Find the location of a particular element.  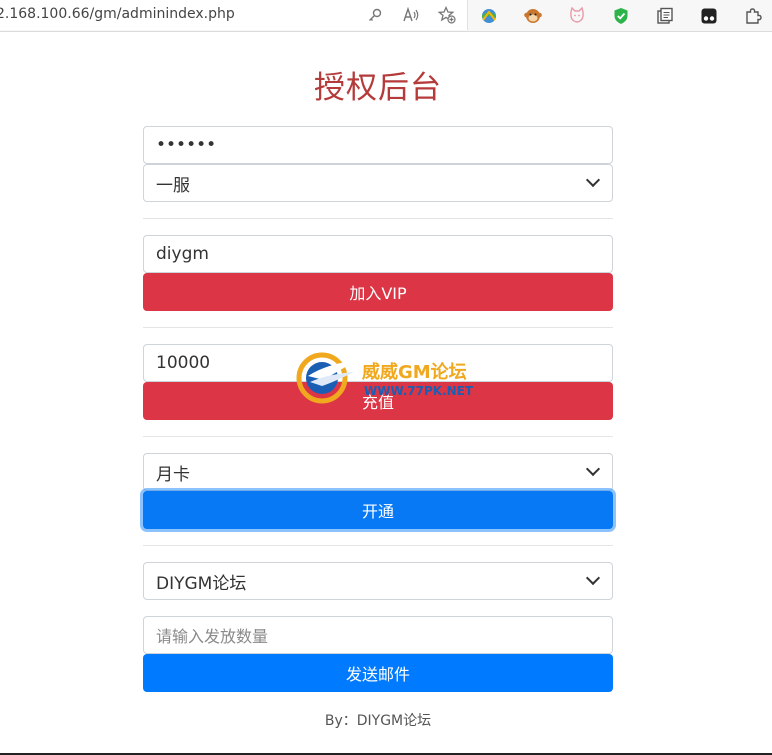

card-type-value: 月卡 is located at coordinates (173, 474).